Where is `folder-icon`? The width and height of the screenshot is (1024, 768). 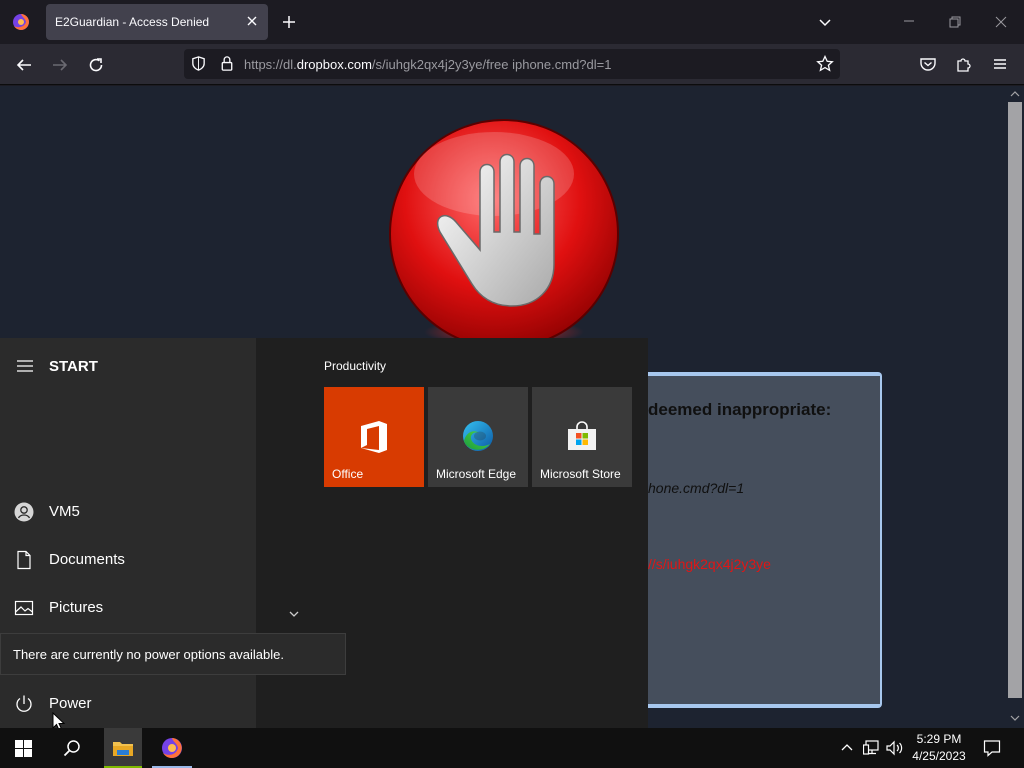 folder-icon is located at coordinates (123, 749).